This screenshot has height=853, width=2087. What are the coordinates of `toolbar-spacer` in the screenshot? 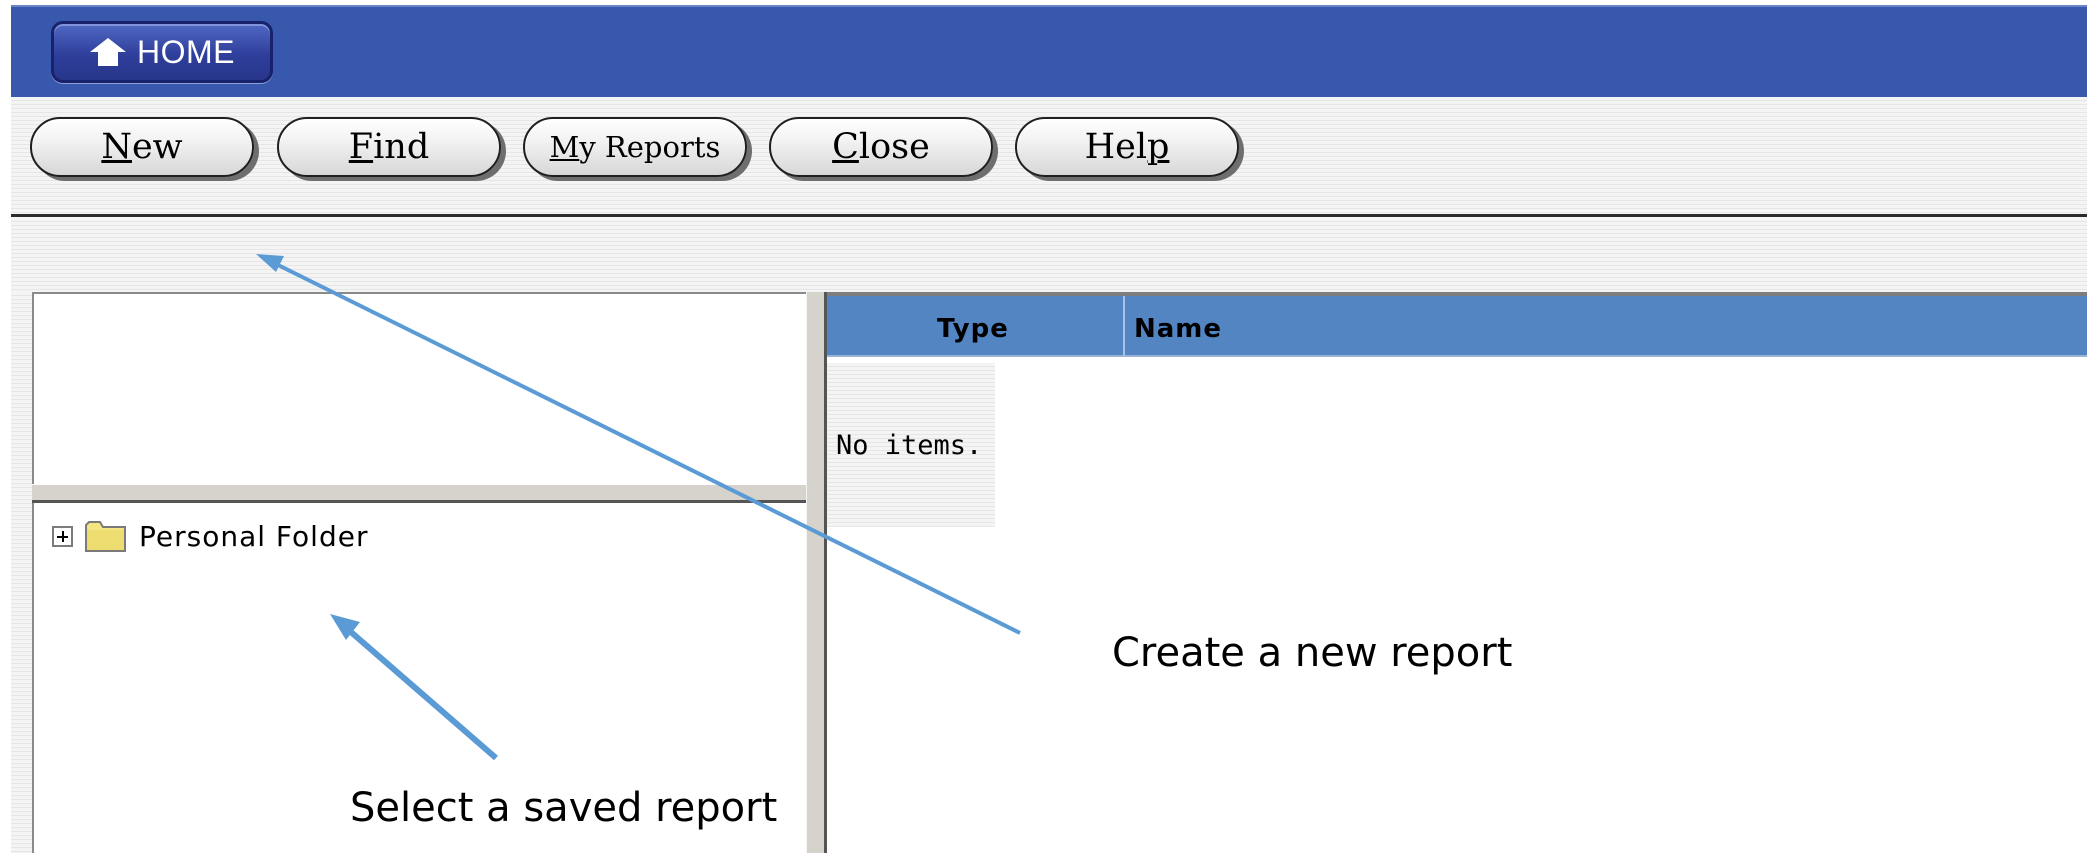 It's located at (1049, 255).